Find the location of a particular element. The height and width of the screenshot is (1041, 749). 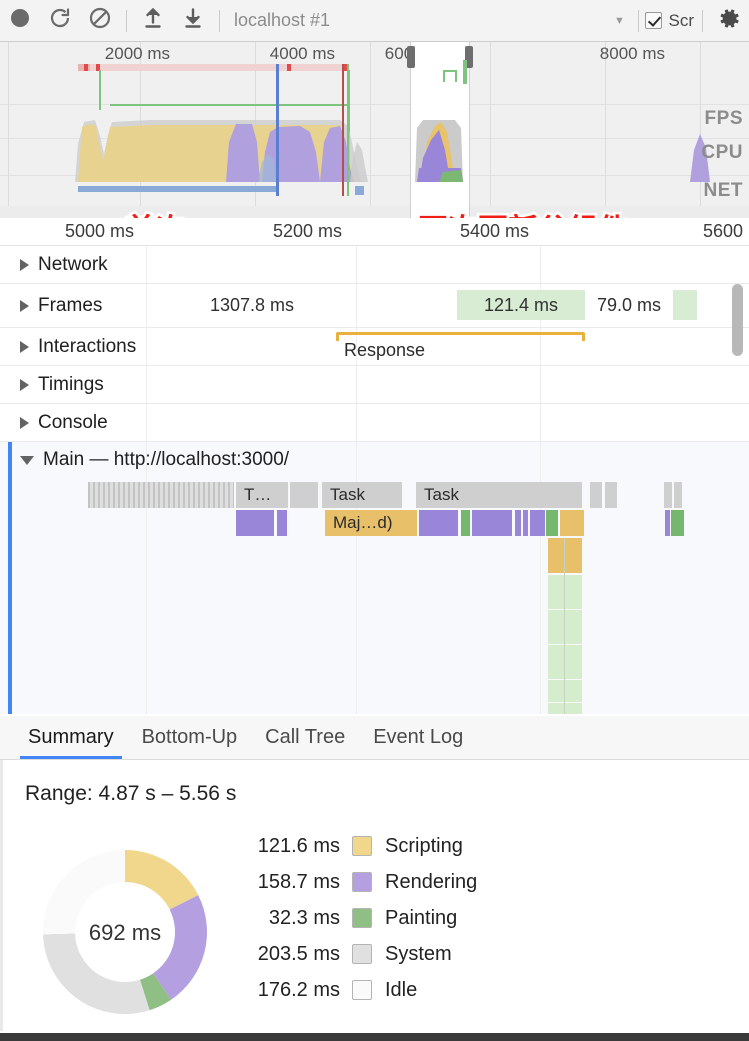

chevron-down-icon: ▼ is located at coordinates (620, 21).